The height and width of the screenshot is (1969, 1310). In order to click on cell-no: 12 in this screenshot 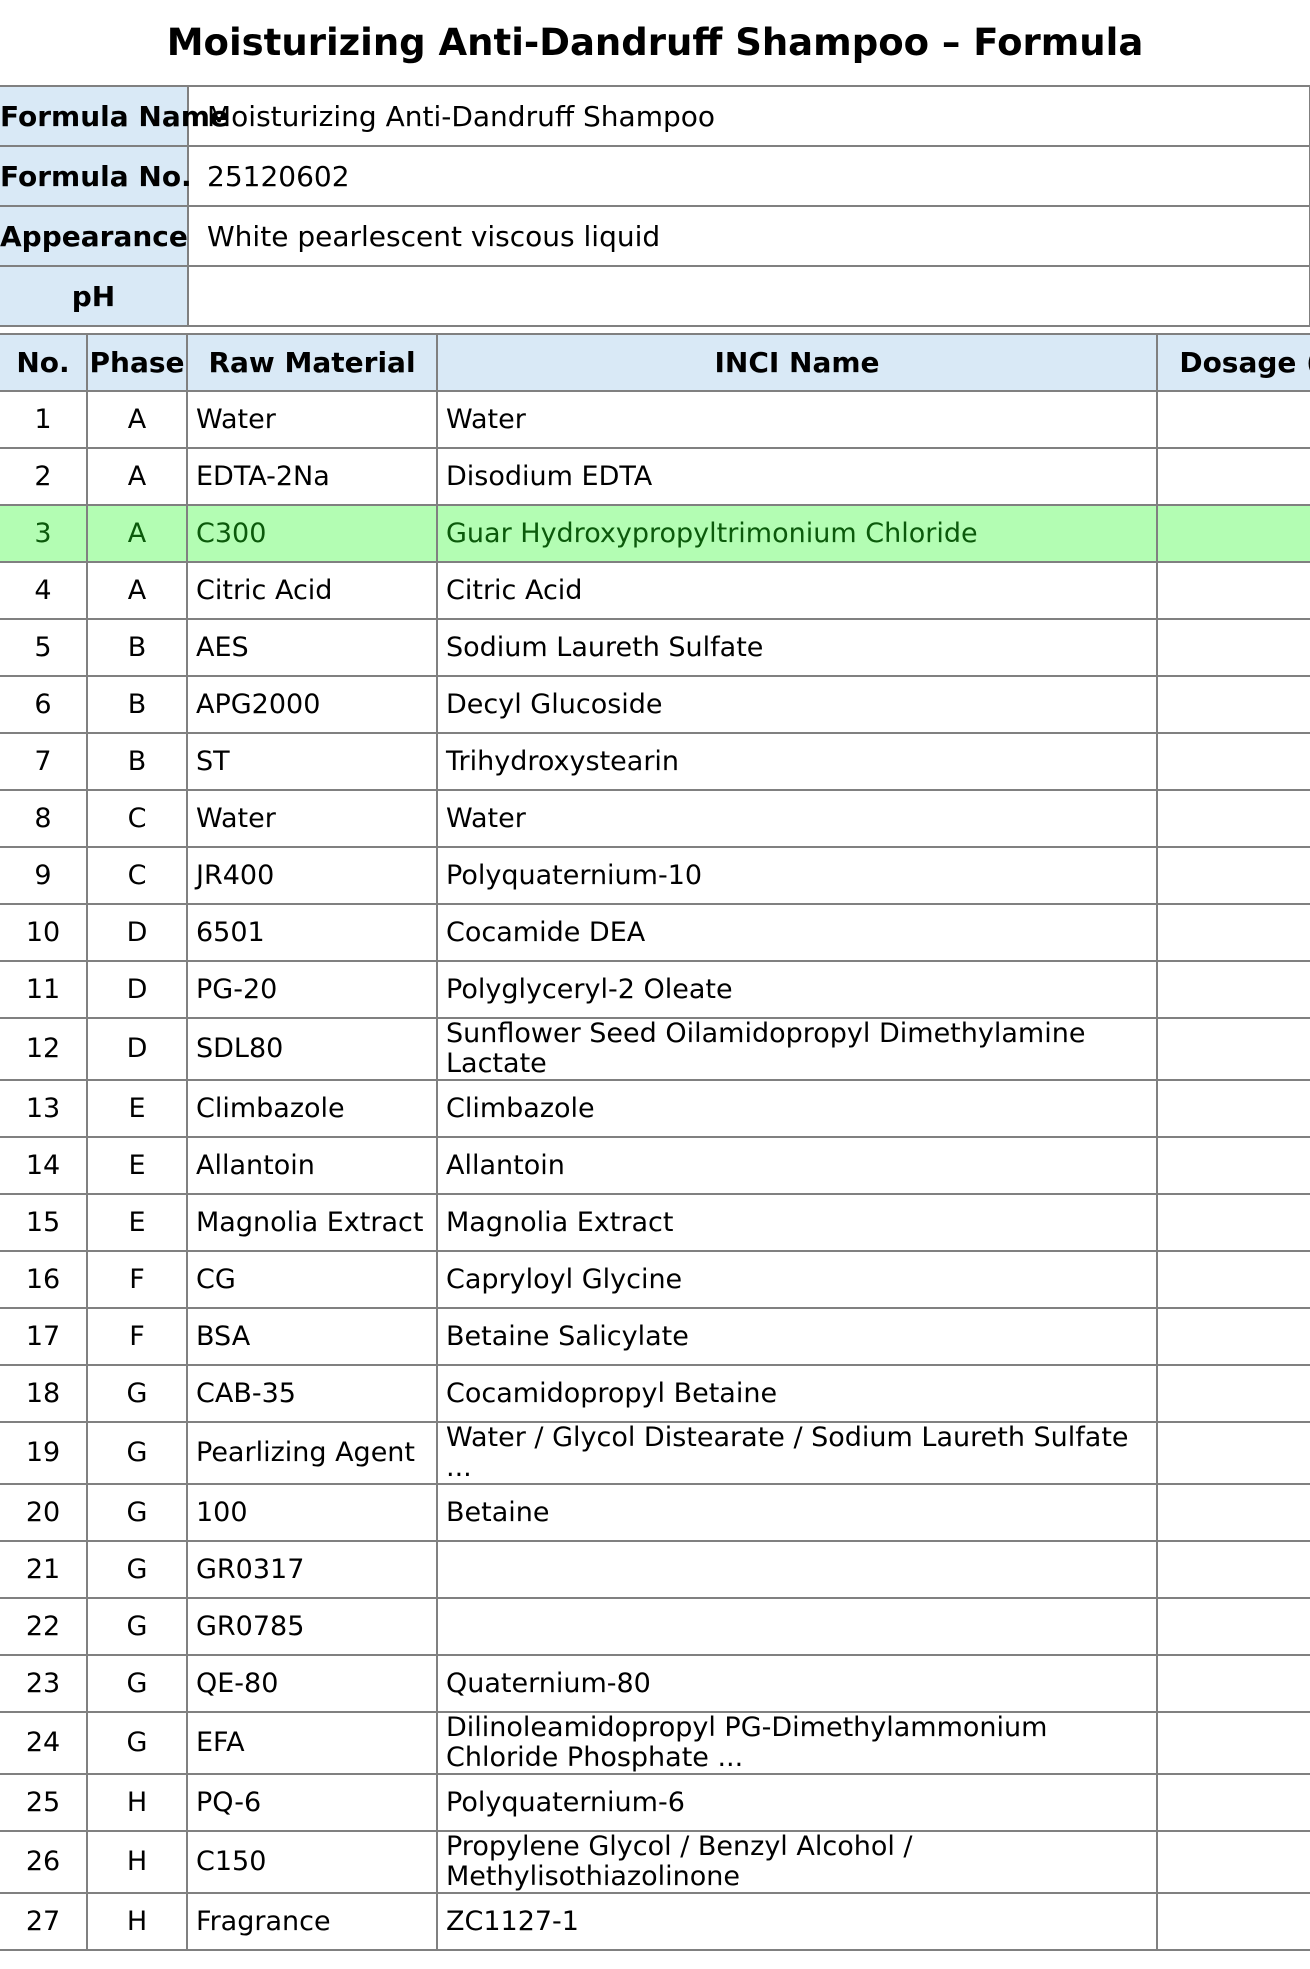, I will do `click(44, 1049)`.